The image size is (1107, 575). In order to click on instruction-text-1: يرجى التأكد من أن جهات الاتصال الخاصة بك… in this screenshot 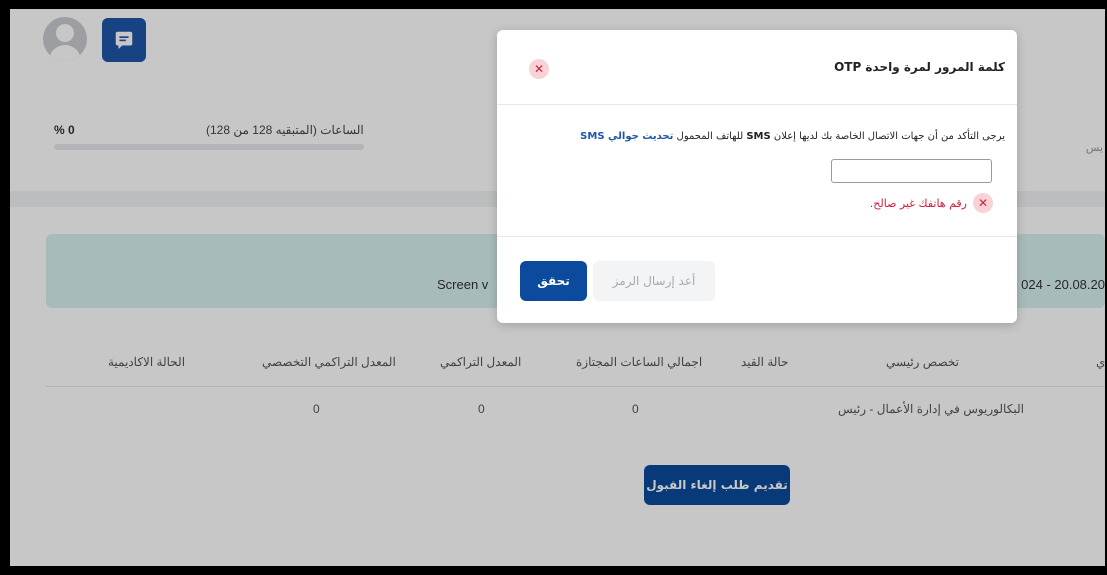, I will do `click(889, 136)`.